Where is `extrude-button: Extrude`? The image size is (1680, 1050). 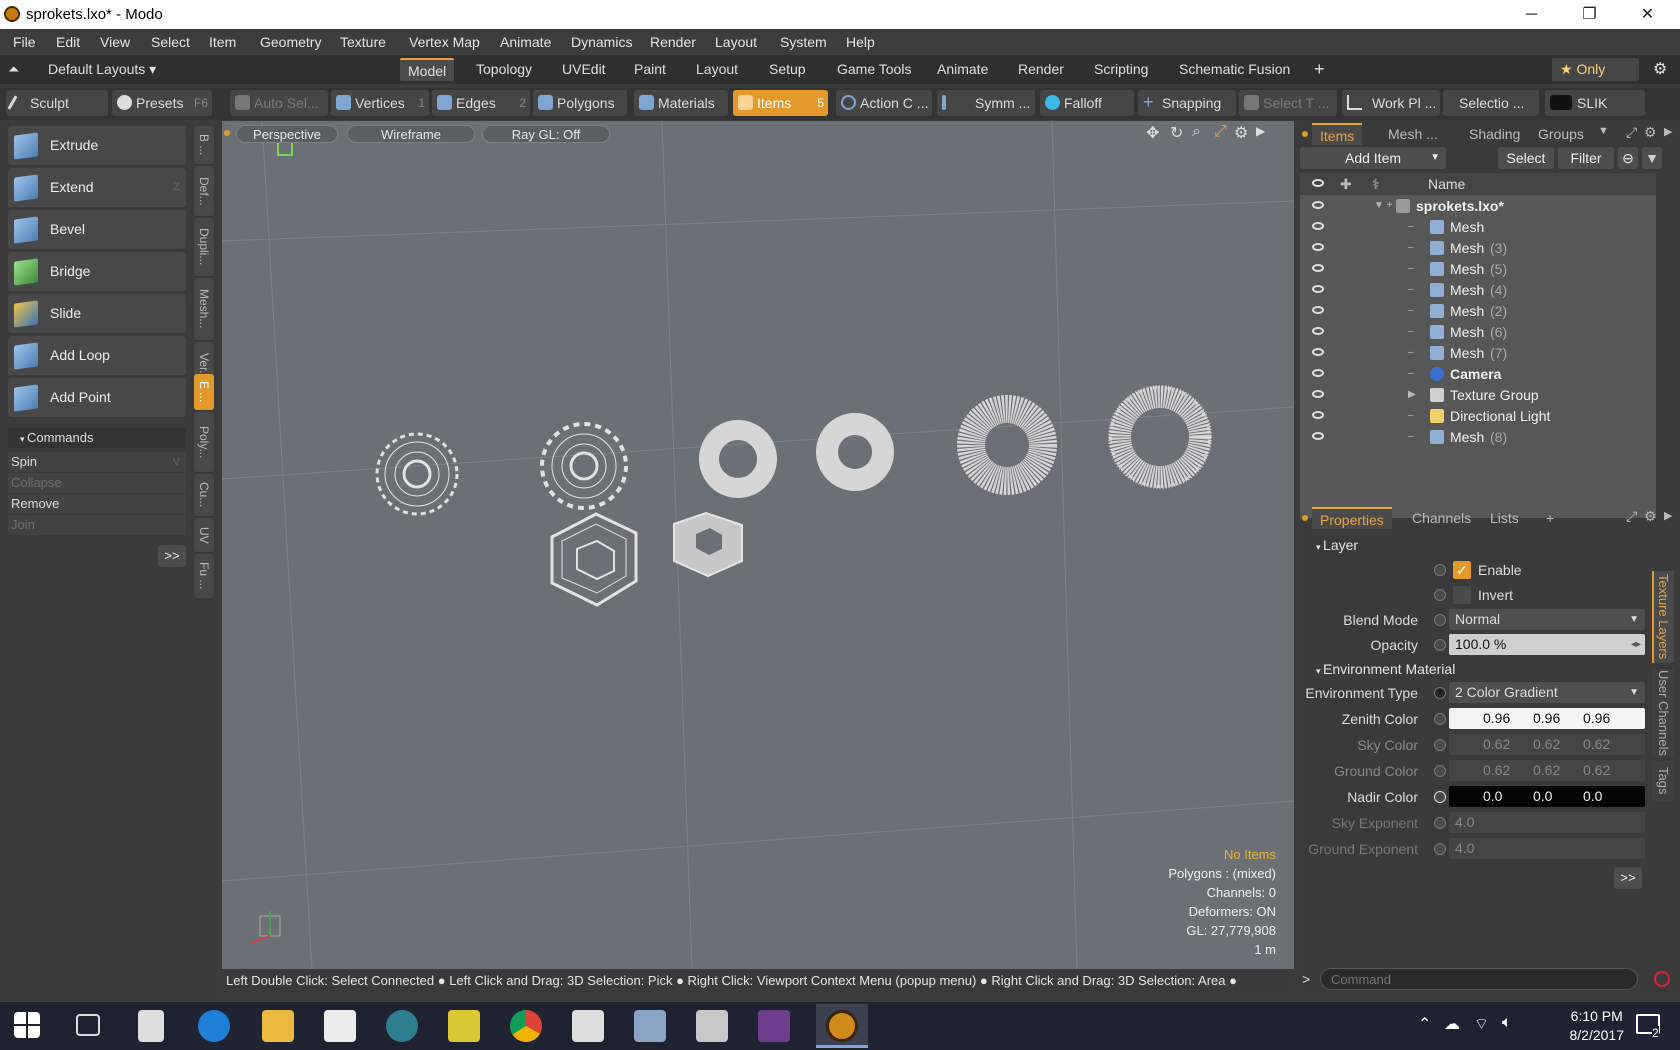
extrude-button: Extrude is located at coordinates (97, 145).